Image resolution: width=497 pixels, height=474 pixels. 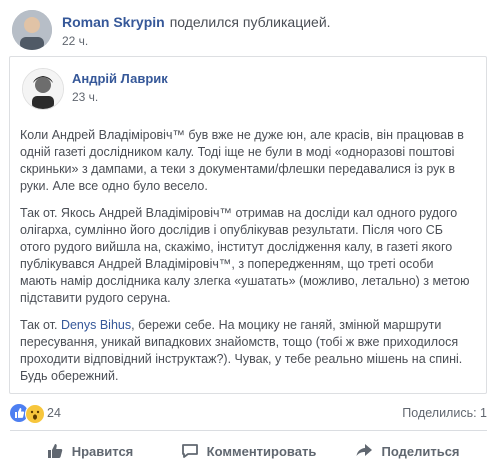 I want to click on wow-reaction-icon, so click(x=35, y=414).